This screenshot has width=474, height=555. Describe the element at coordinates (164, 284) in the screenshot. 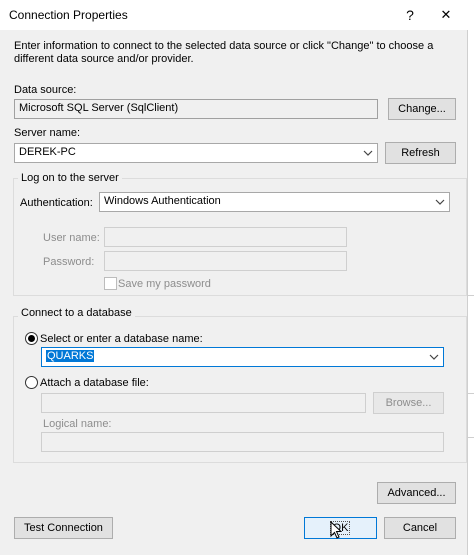

I see `save-password-label: Save my password` at that location.